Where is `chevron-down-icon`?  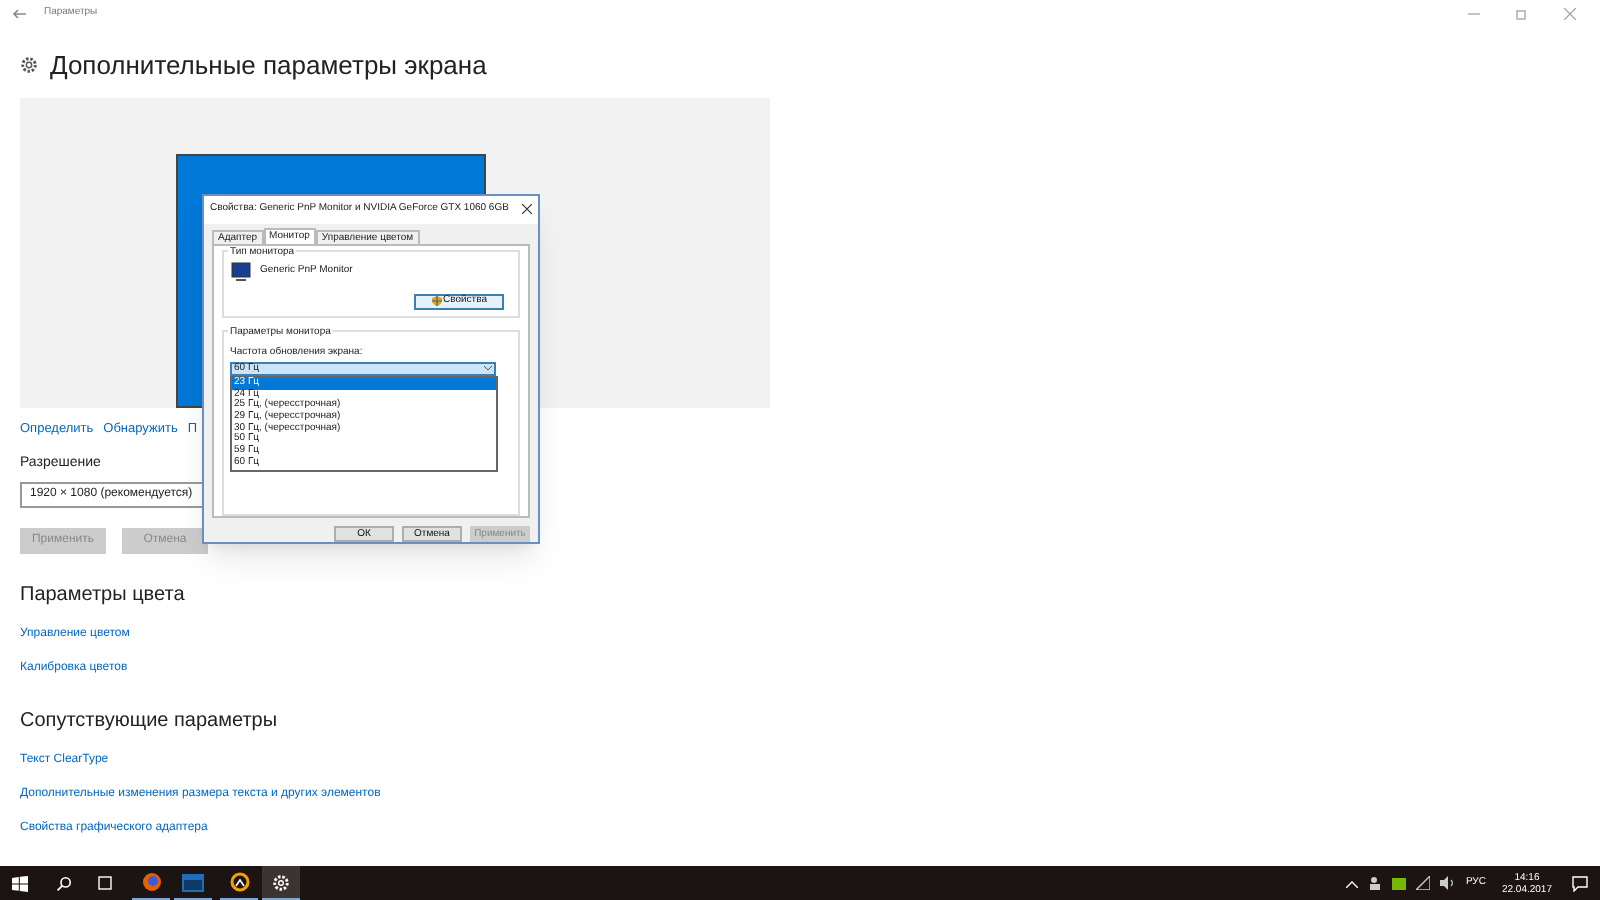
chevron-down-icon is located at coordinates (488, 368).